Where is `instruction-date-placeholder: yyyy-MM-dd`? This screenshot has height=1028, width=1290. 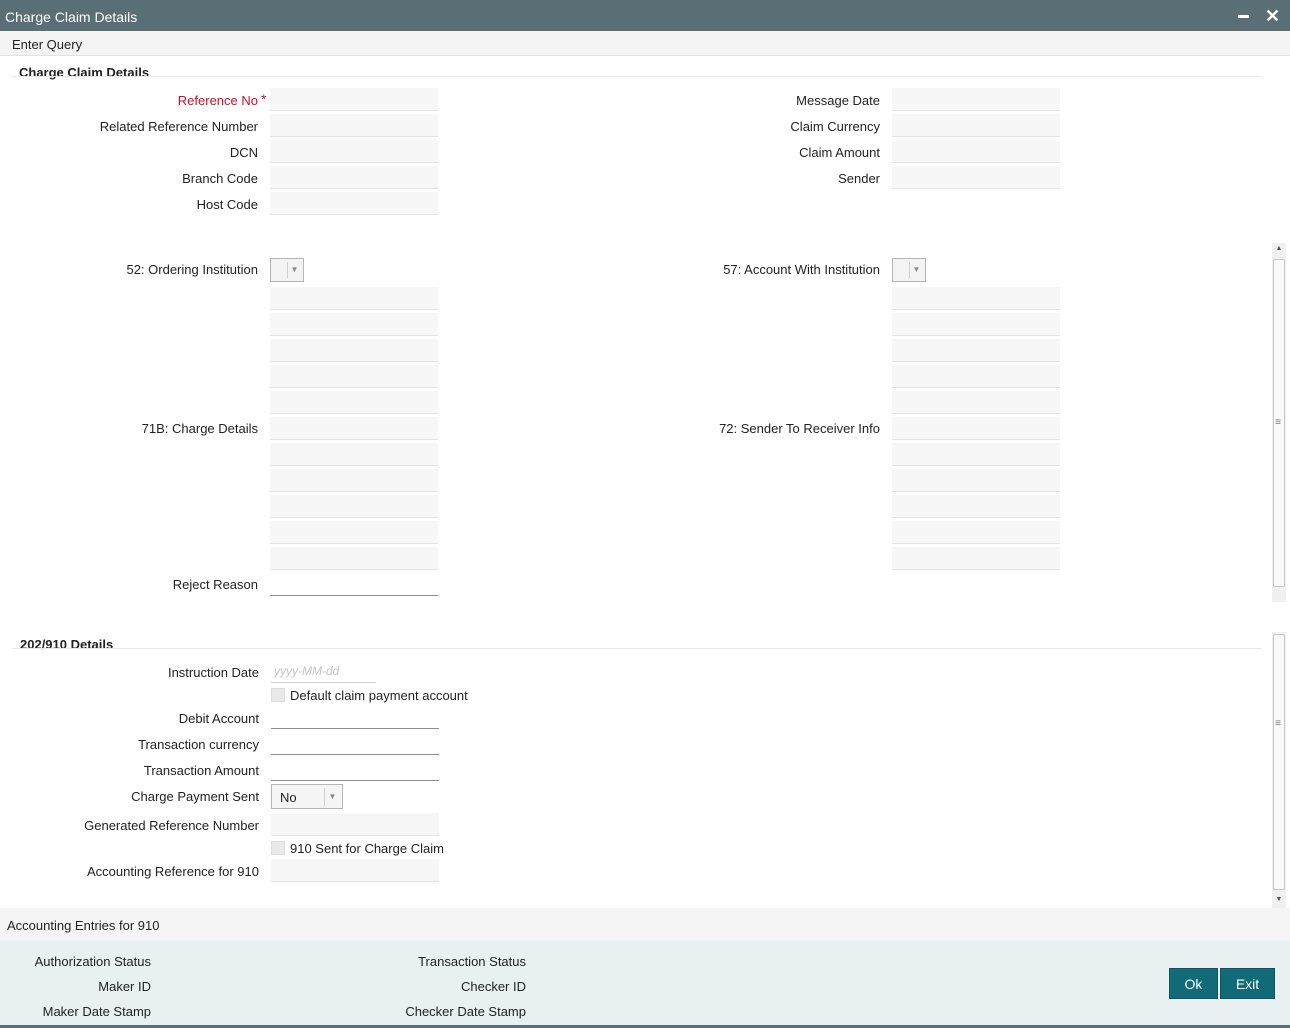 instruction-date-placeholder: yyyy-MM-dd is located at coordinates (307, 671).